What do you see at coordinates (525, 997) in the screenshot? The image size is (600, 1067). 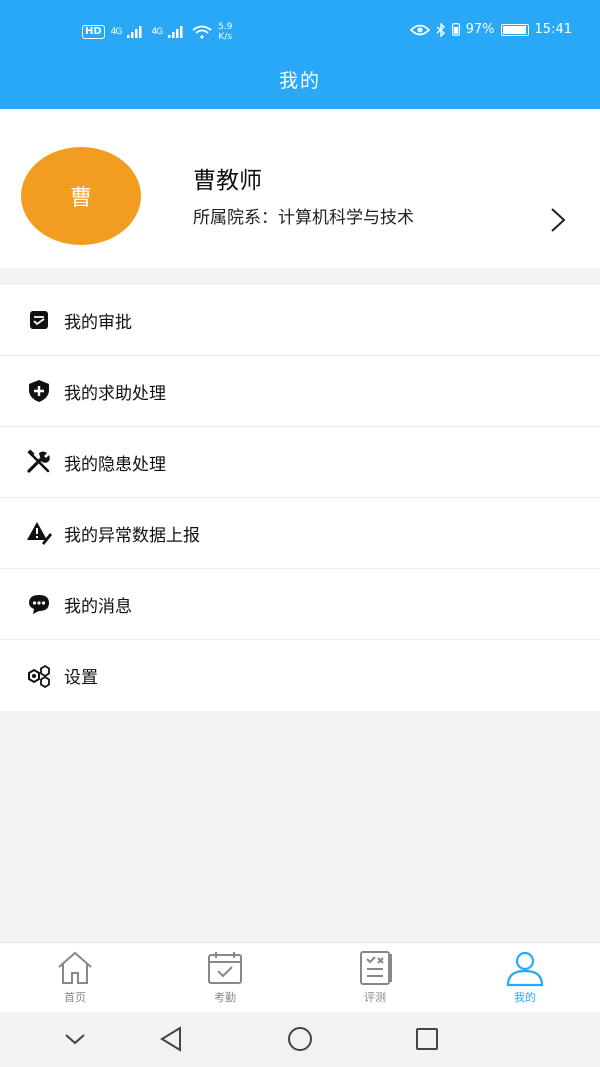 I see `tab-label: 我的` at bounding box center [525, 997].